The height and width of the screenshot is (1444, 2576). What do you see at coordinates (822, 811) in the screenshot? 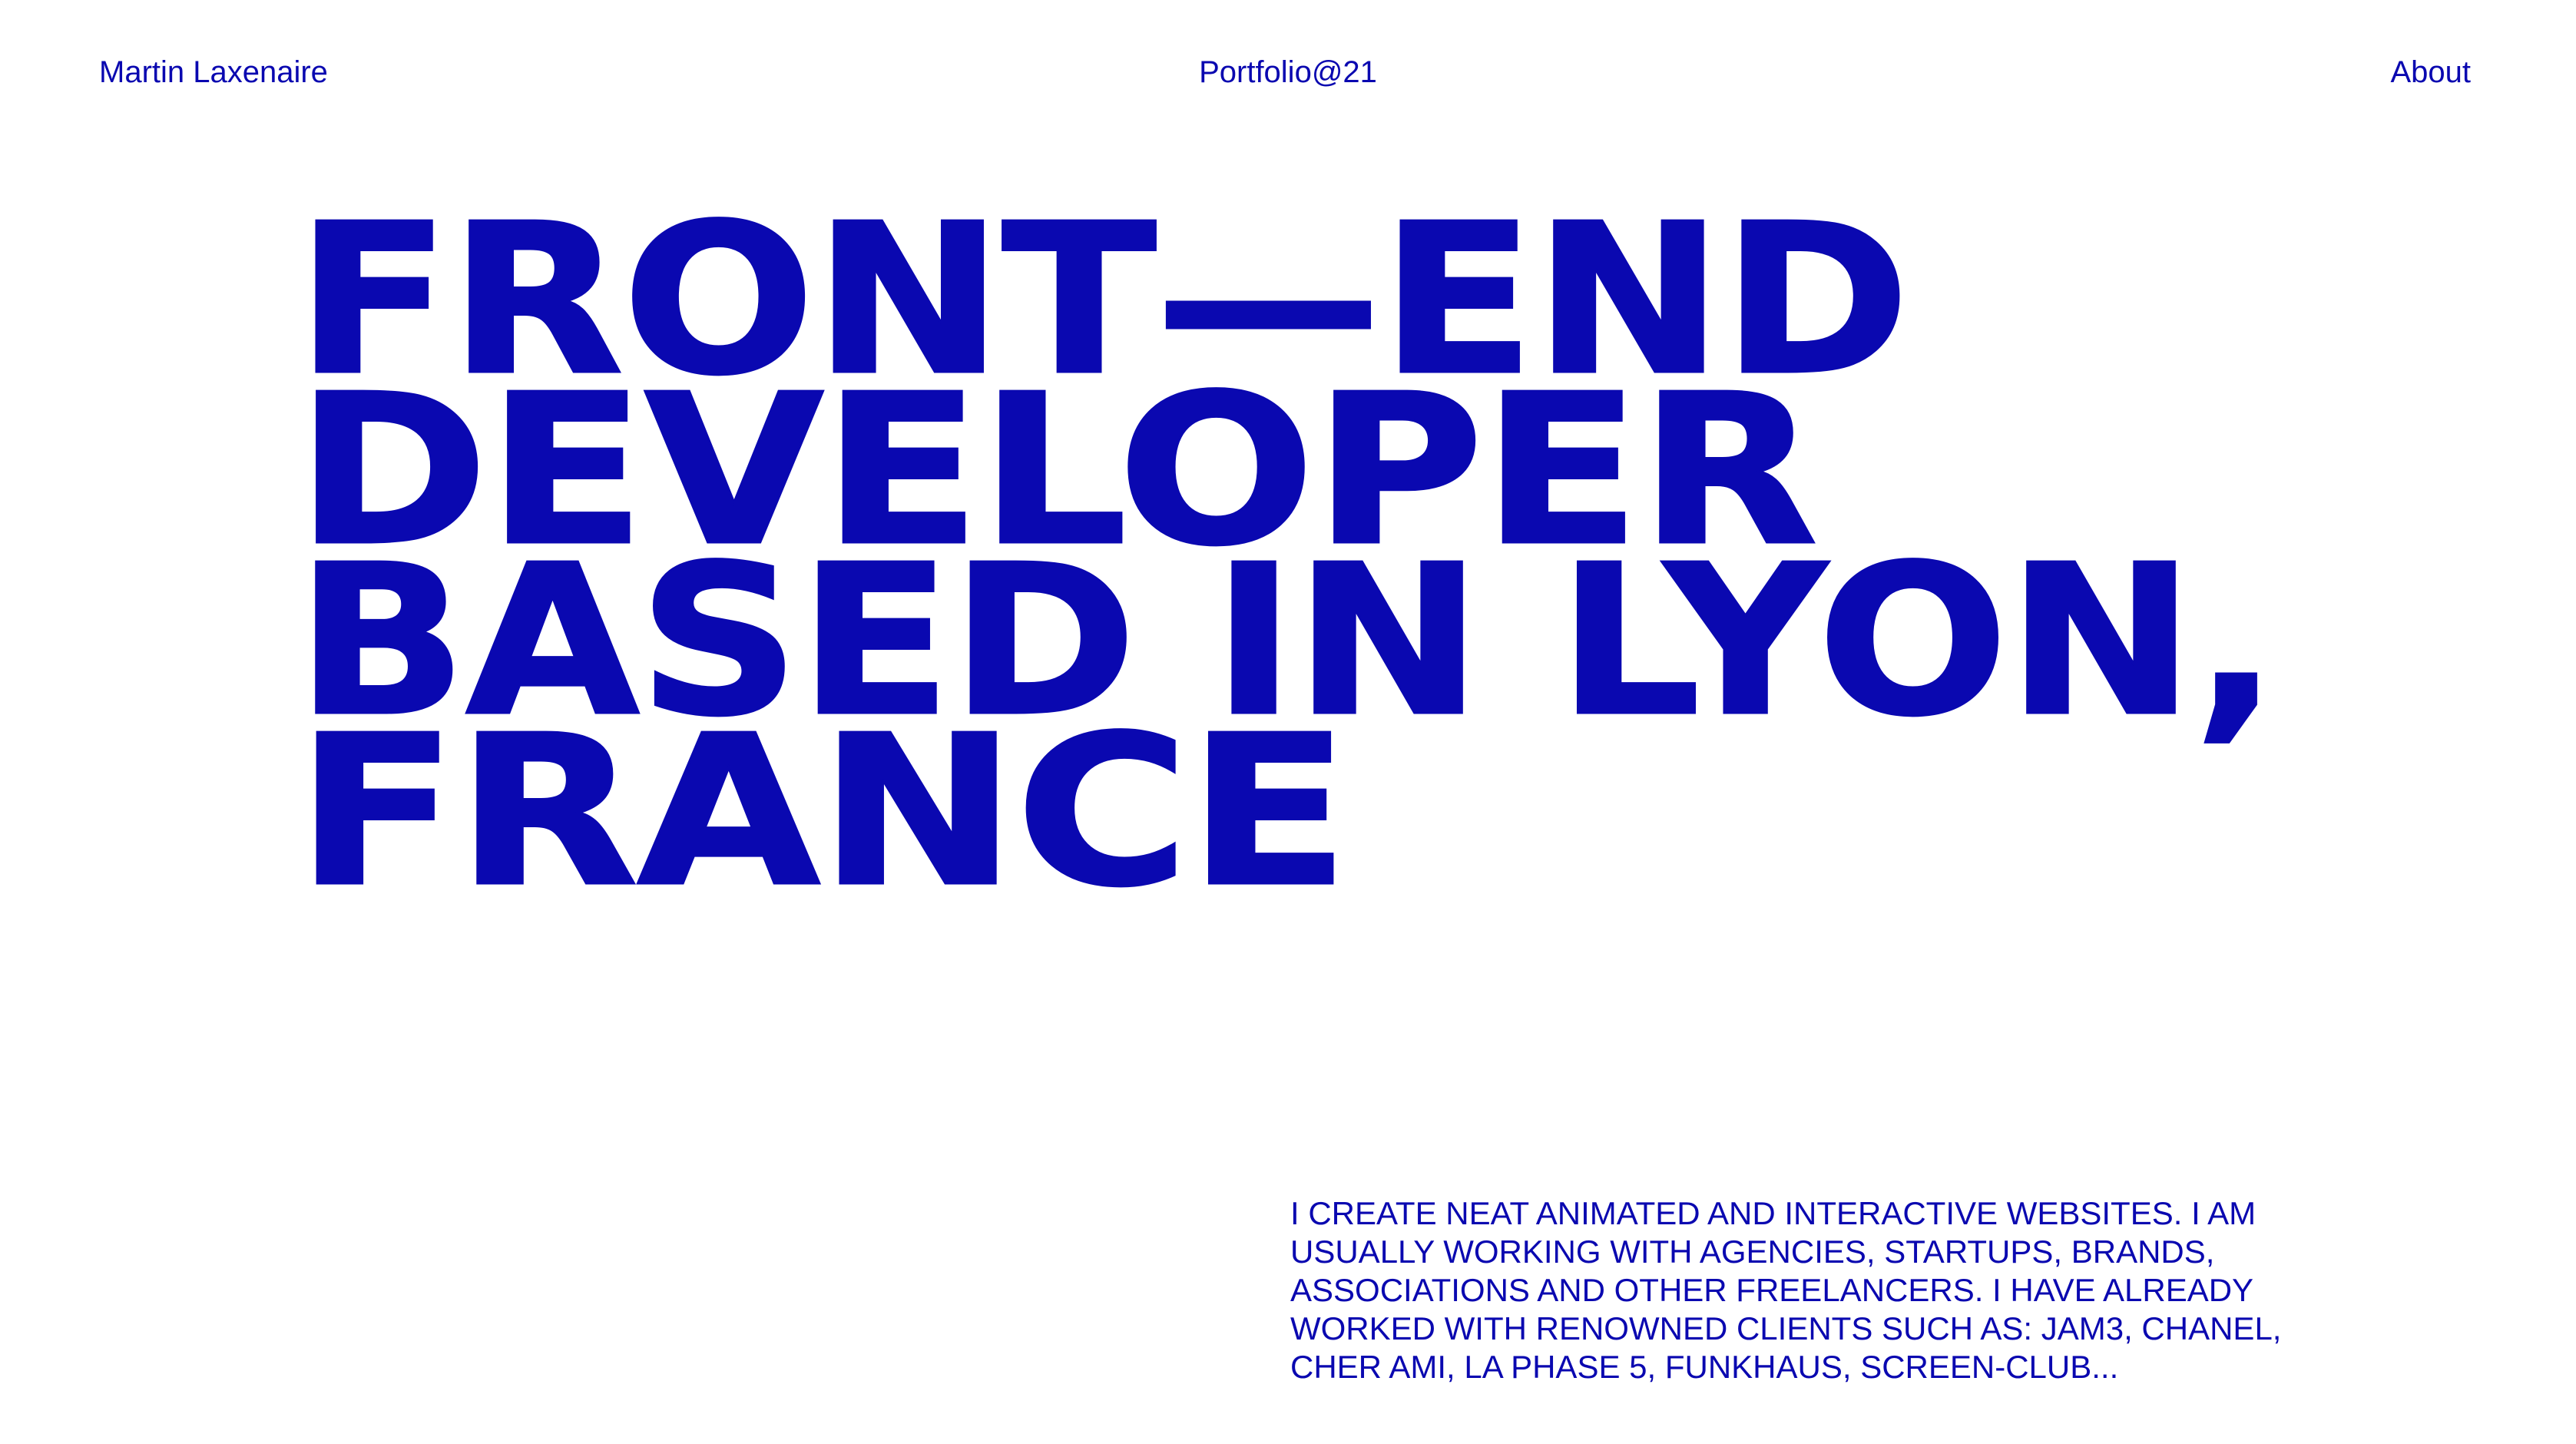
I see `hero-line-france: FRANCE` at bounding box center [822, 811].